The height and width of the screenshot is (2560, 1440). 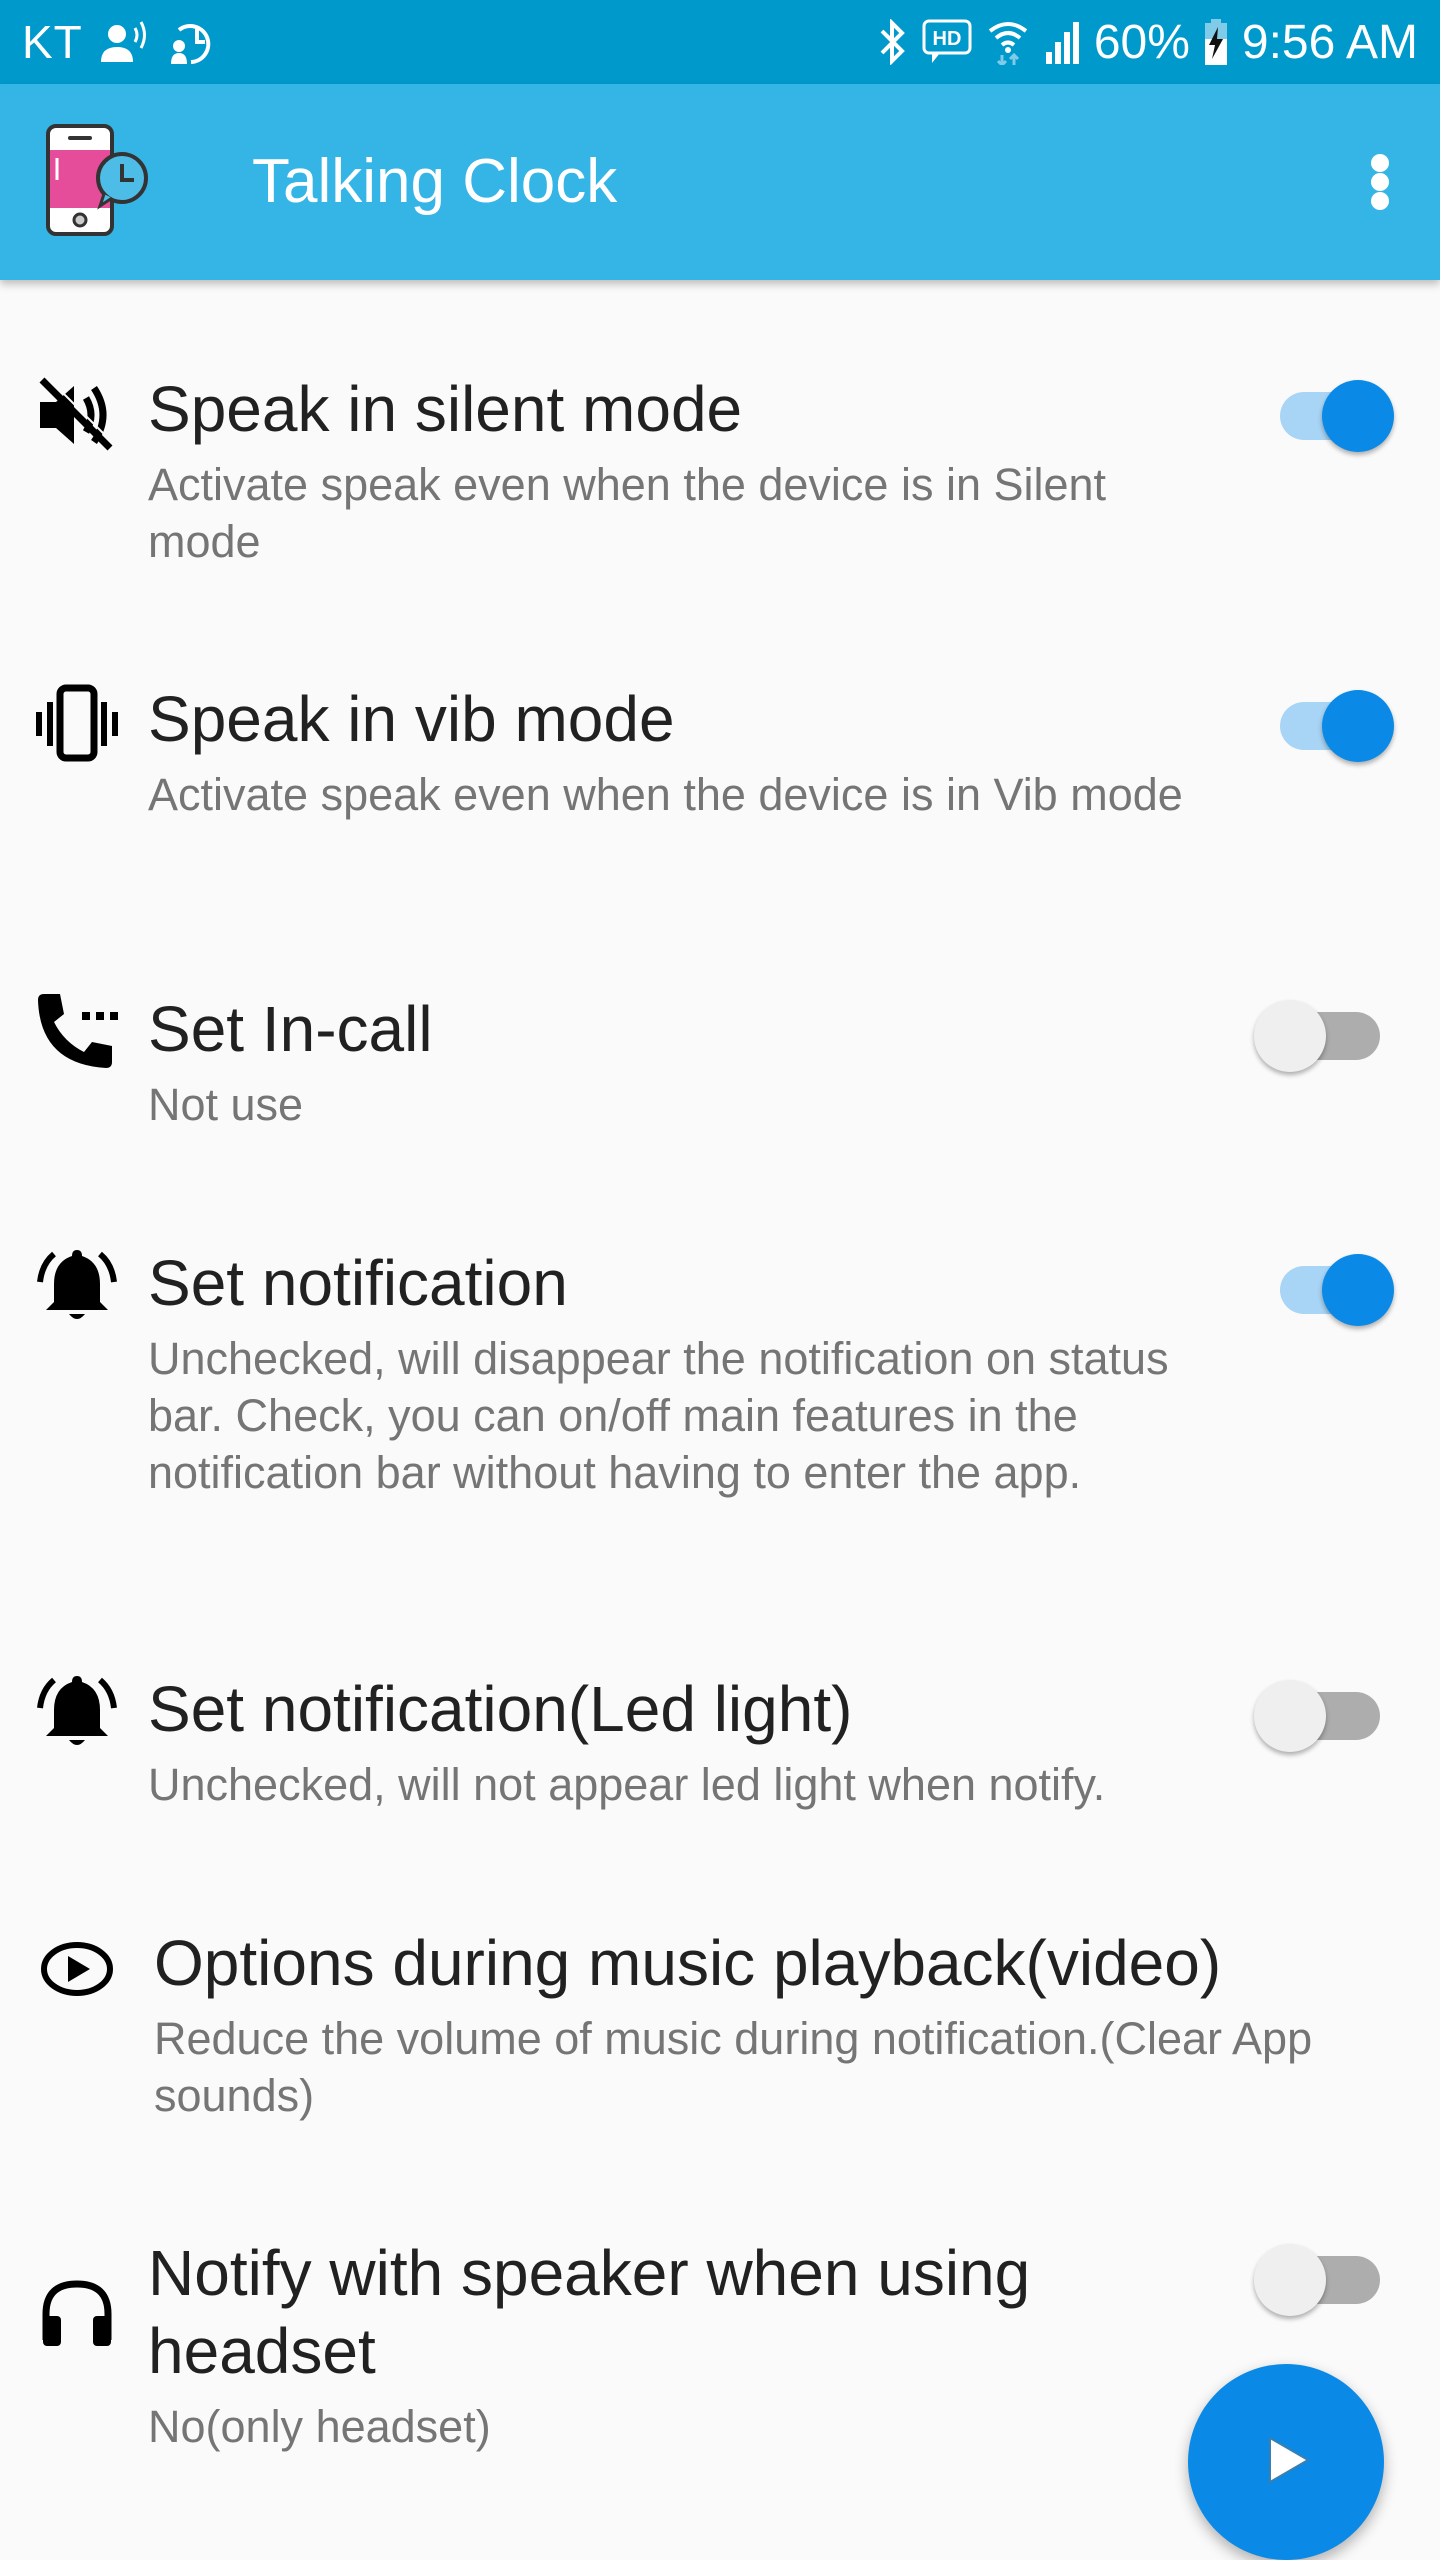 I want to click on speak-vib-mode-switch, so click(x=1317, y=721).